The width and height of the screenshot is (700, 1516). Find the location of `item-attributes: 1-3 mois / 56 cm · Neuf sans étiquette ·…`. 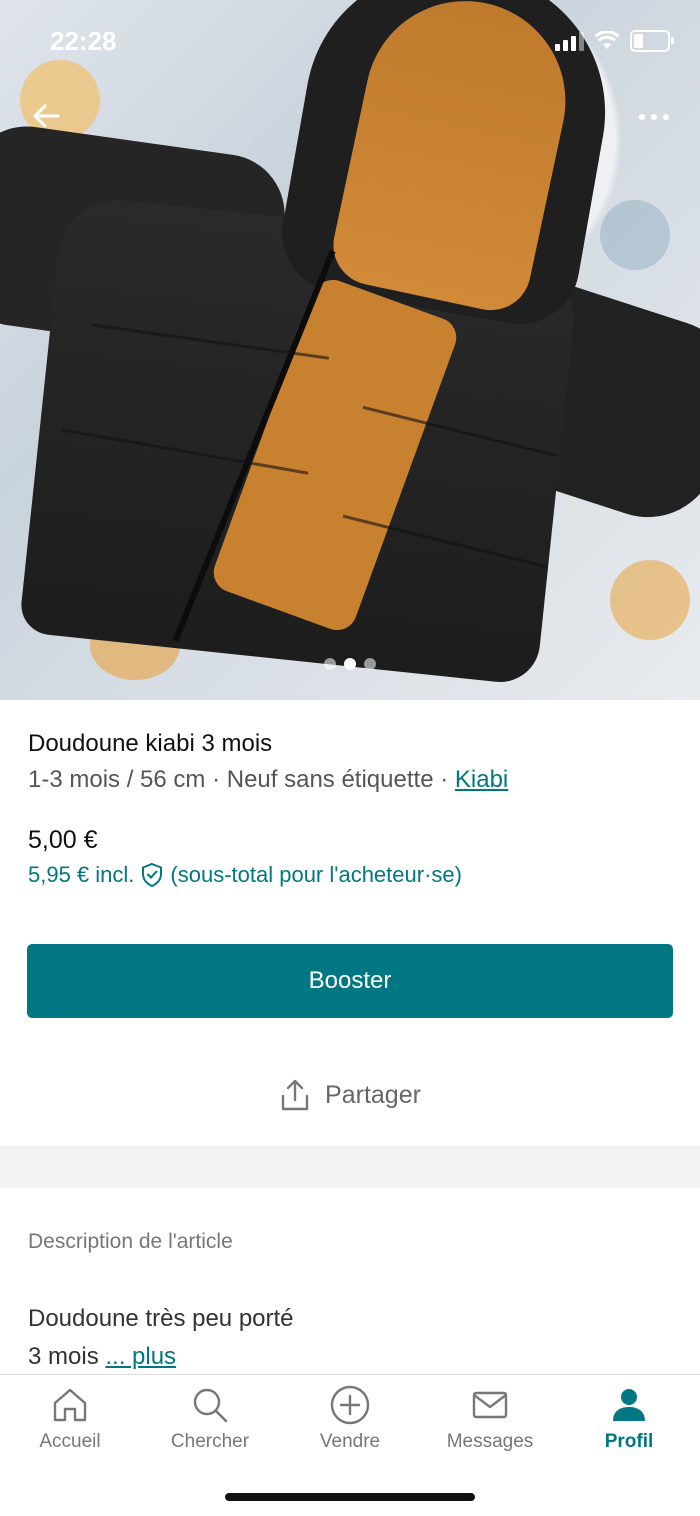

item-attributes: 1-3 mois / 56 cm · Neuf sans étiquette ·… is located at coordinates (268, 779).